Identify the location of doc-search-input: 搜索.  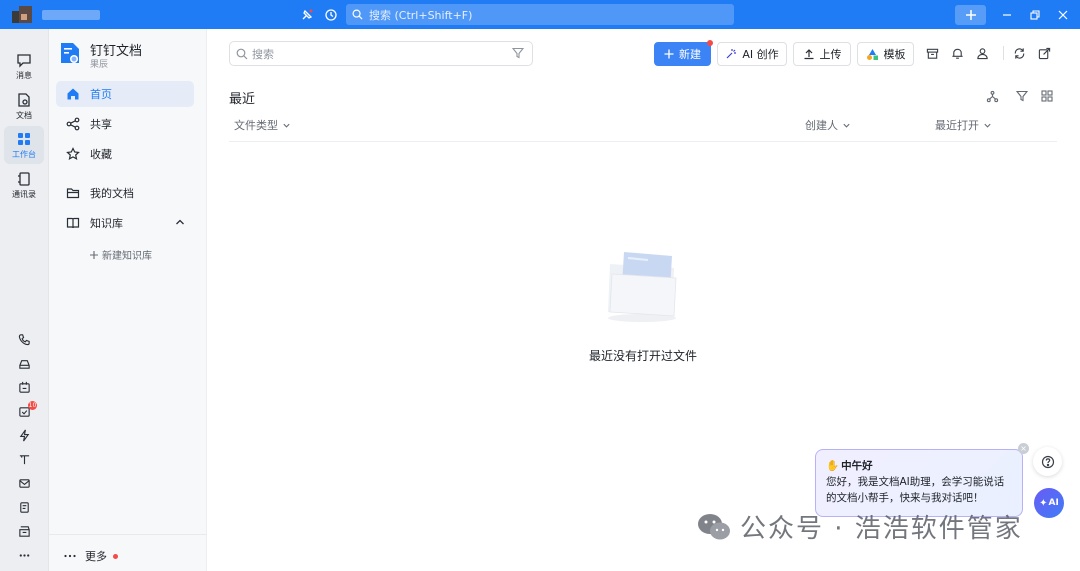
(381, 53).